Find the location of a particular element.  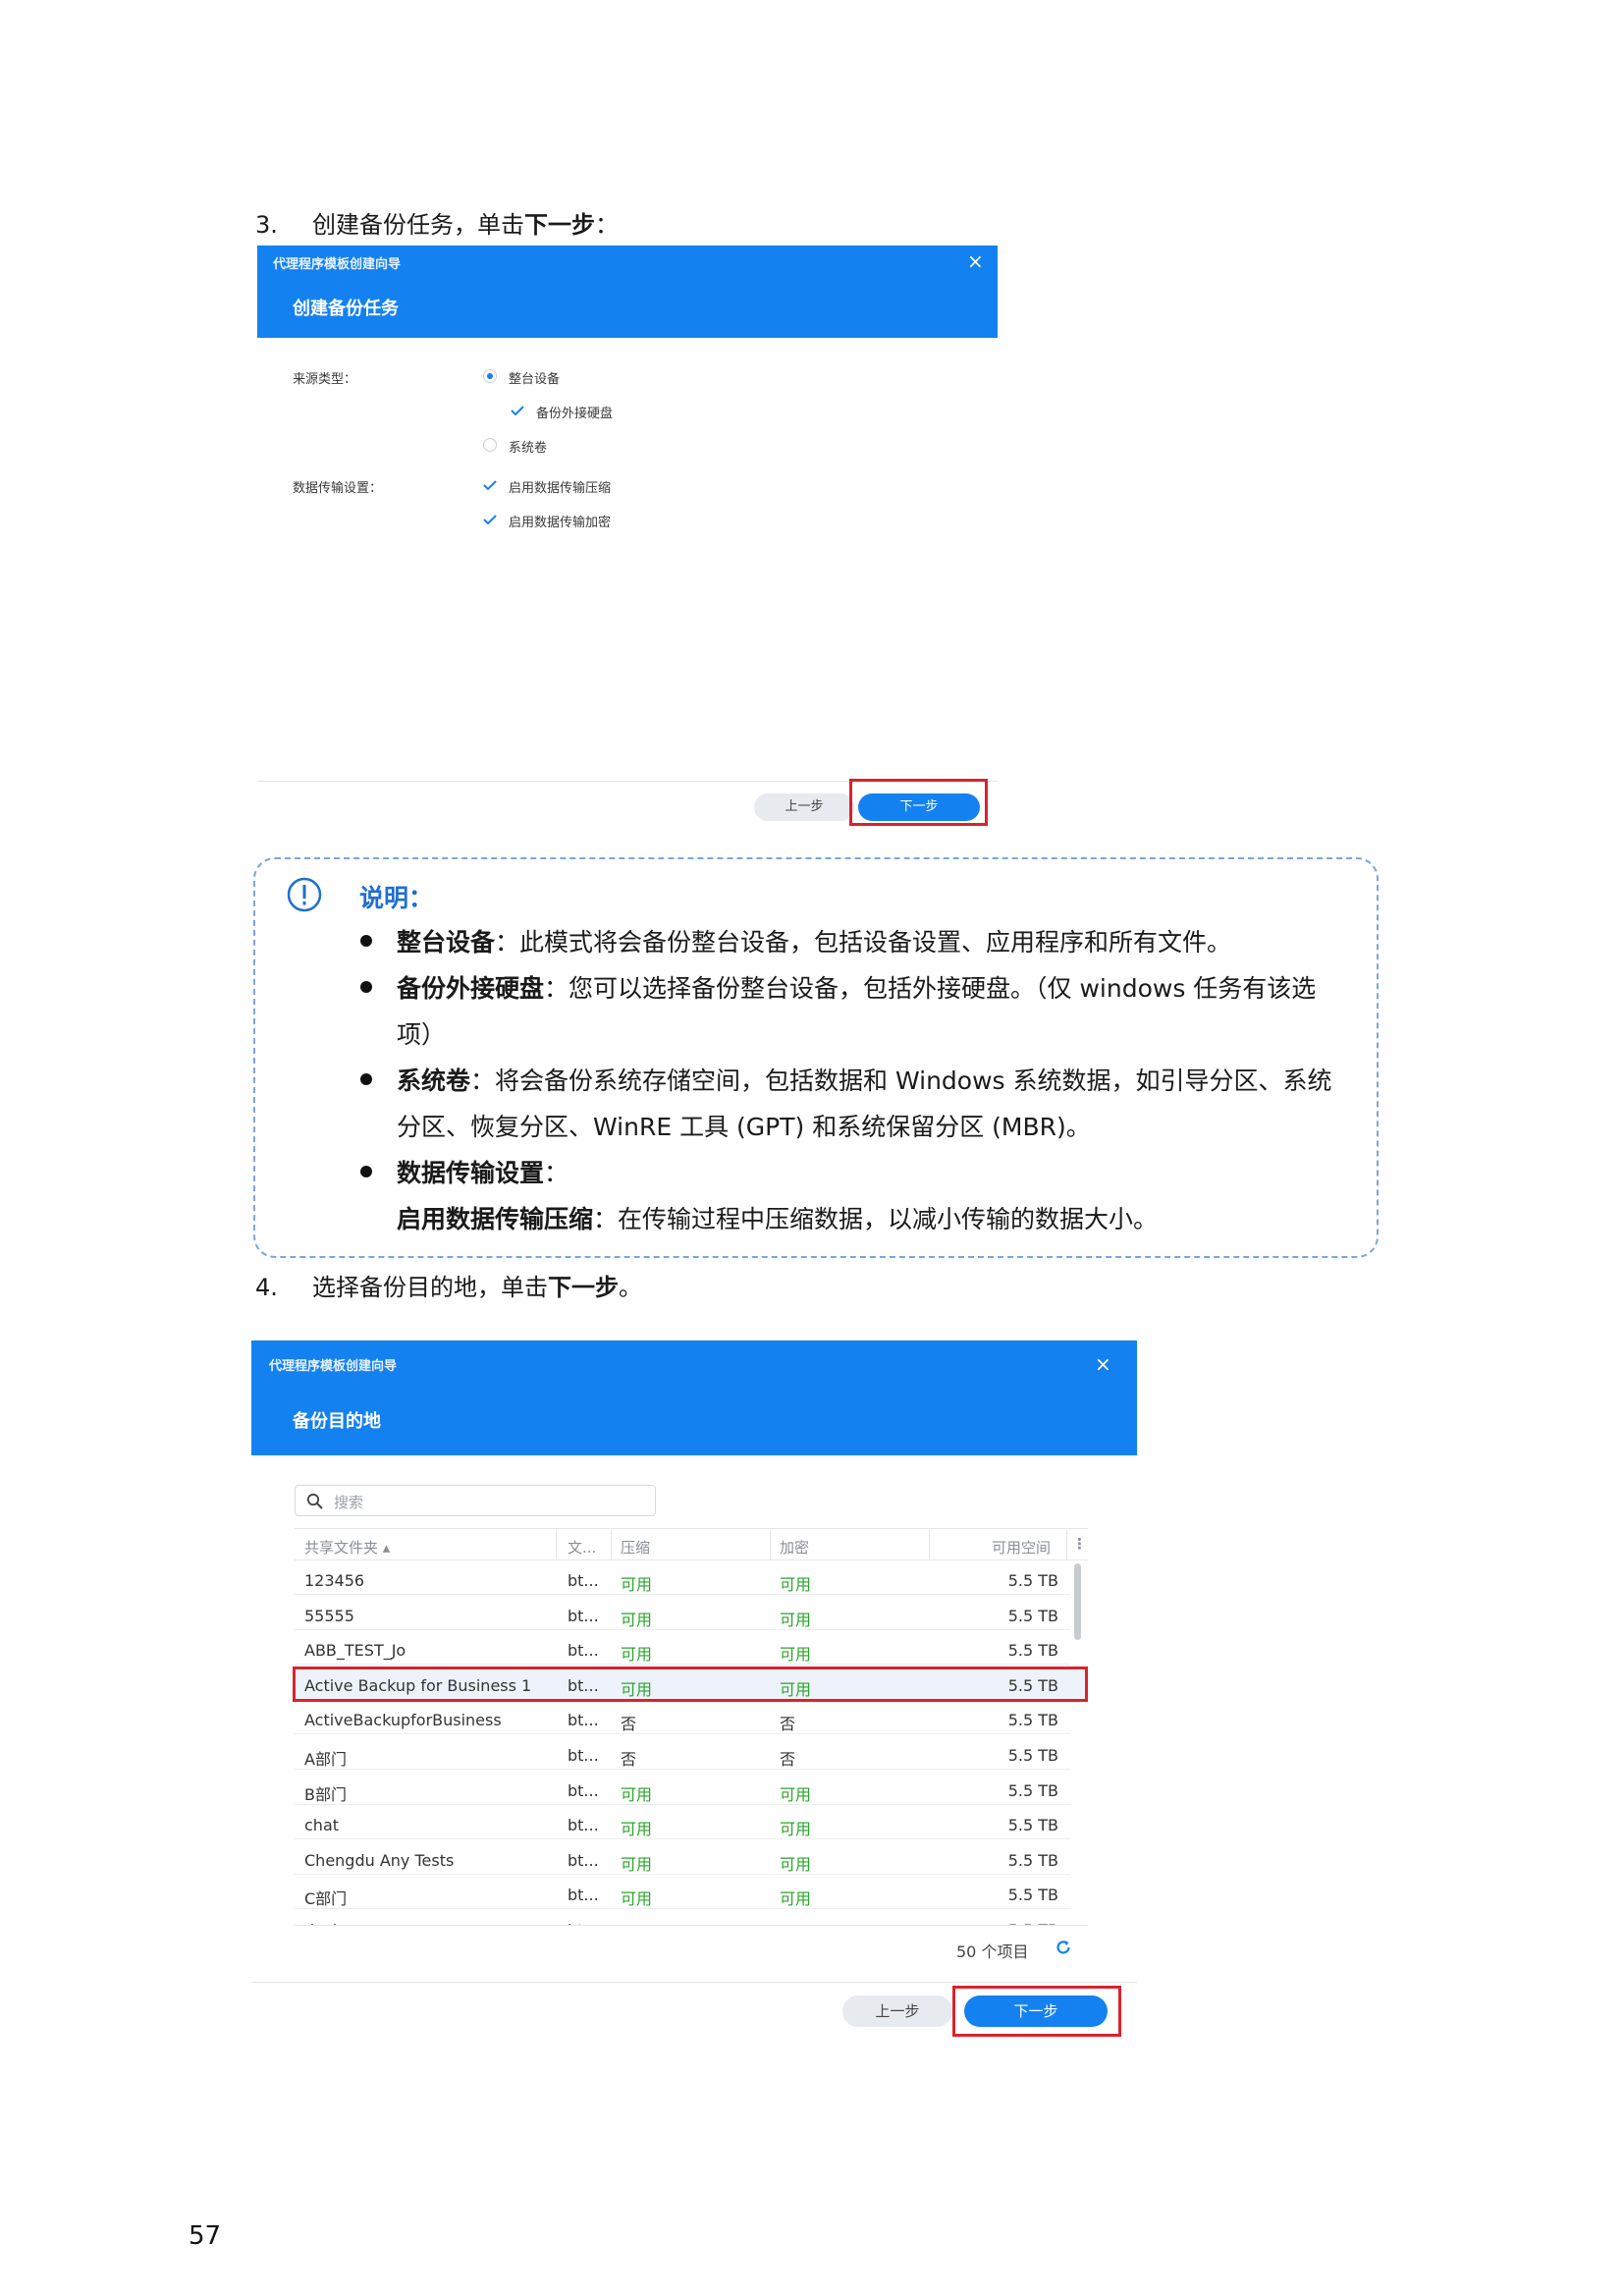

note-item-bold: 整台设备 is located at coordinates (446, 942).